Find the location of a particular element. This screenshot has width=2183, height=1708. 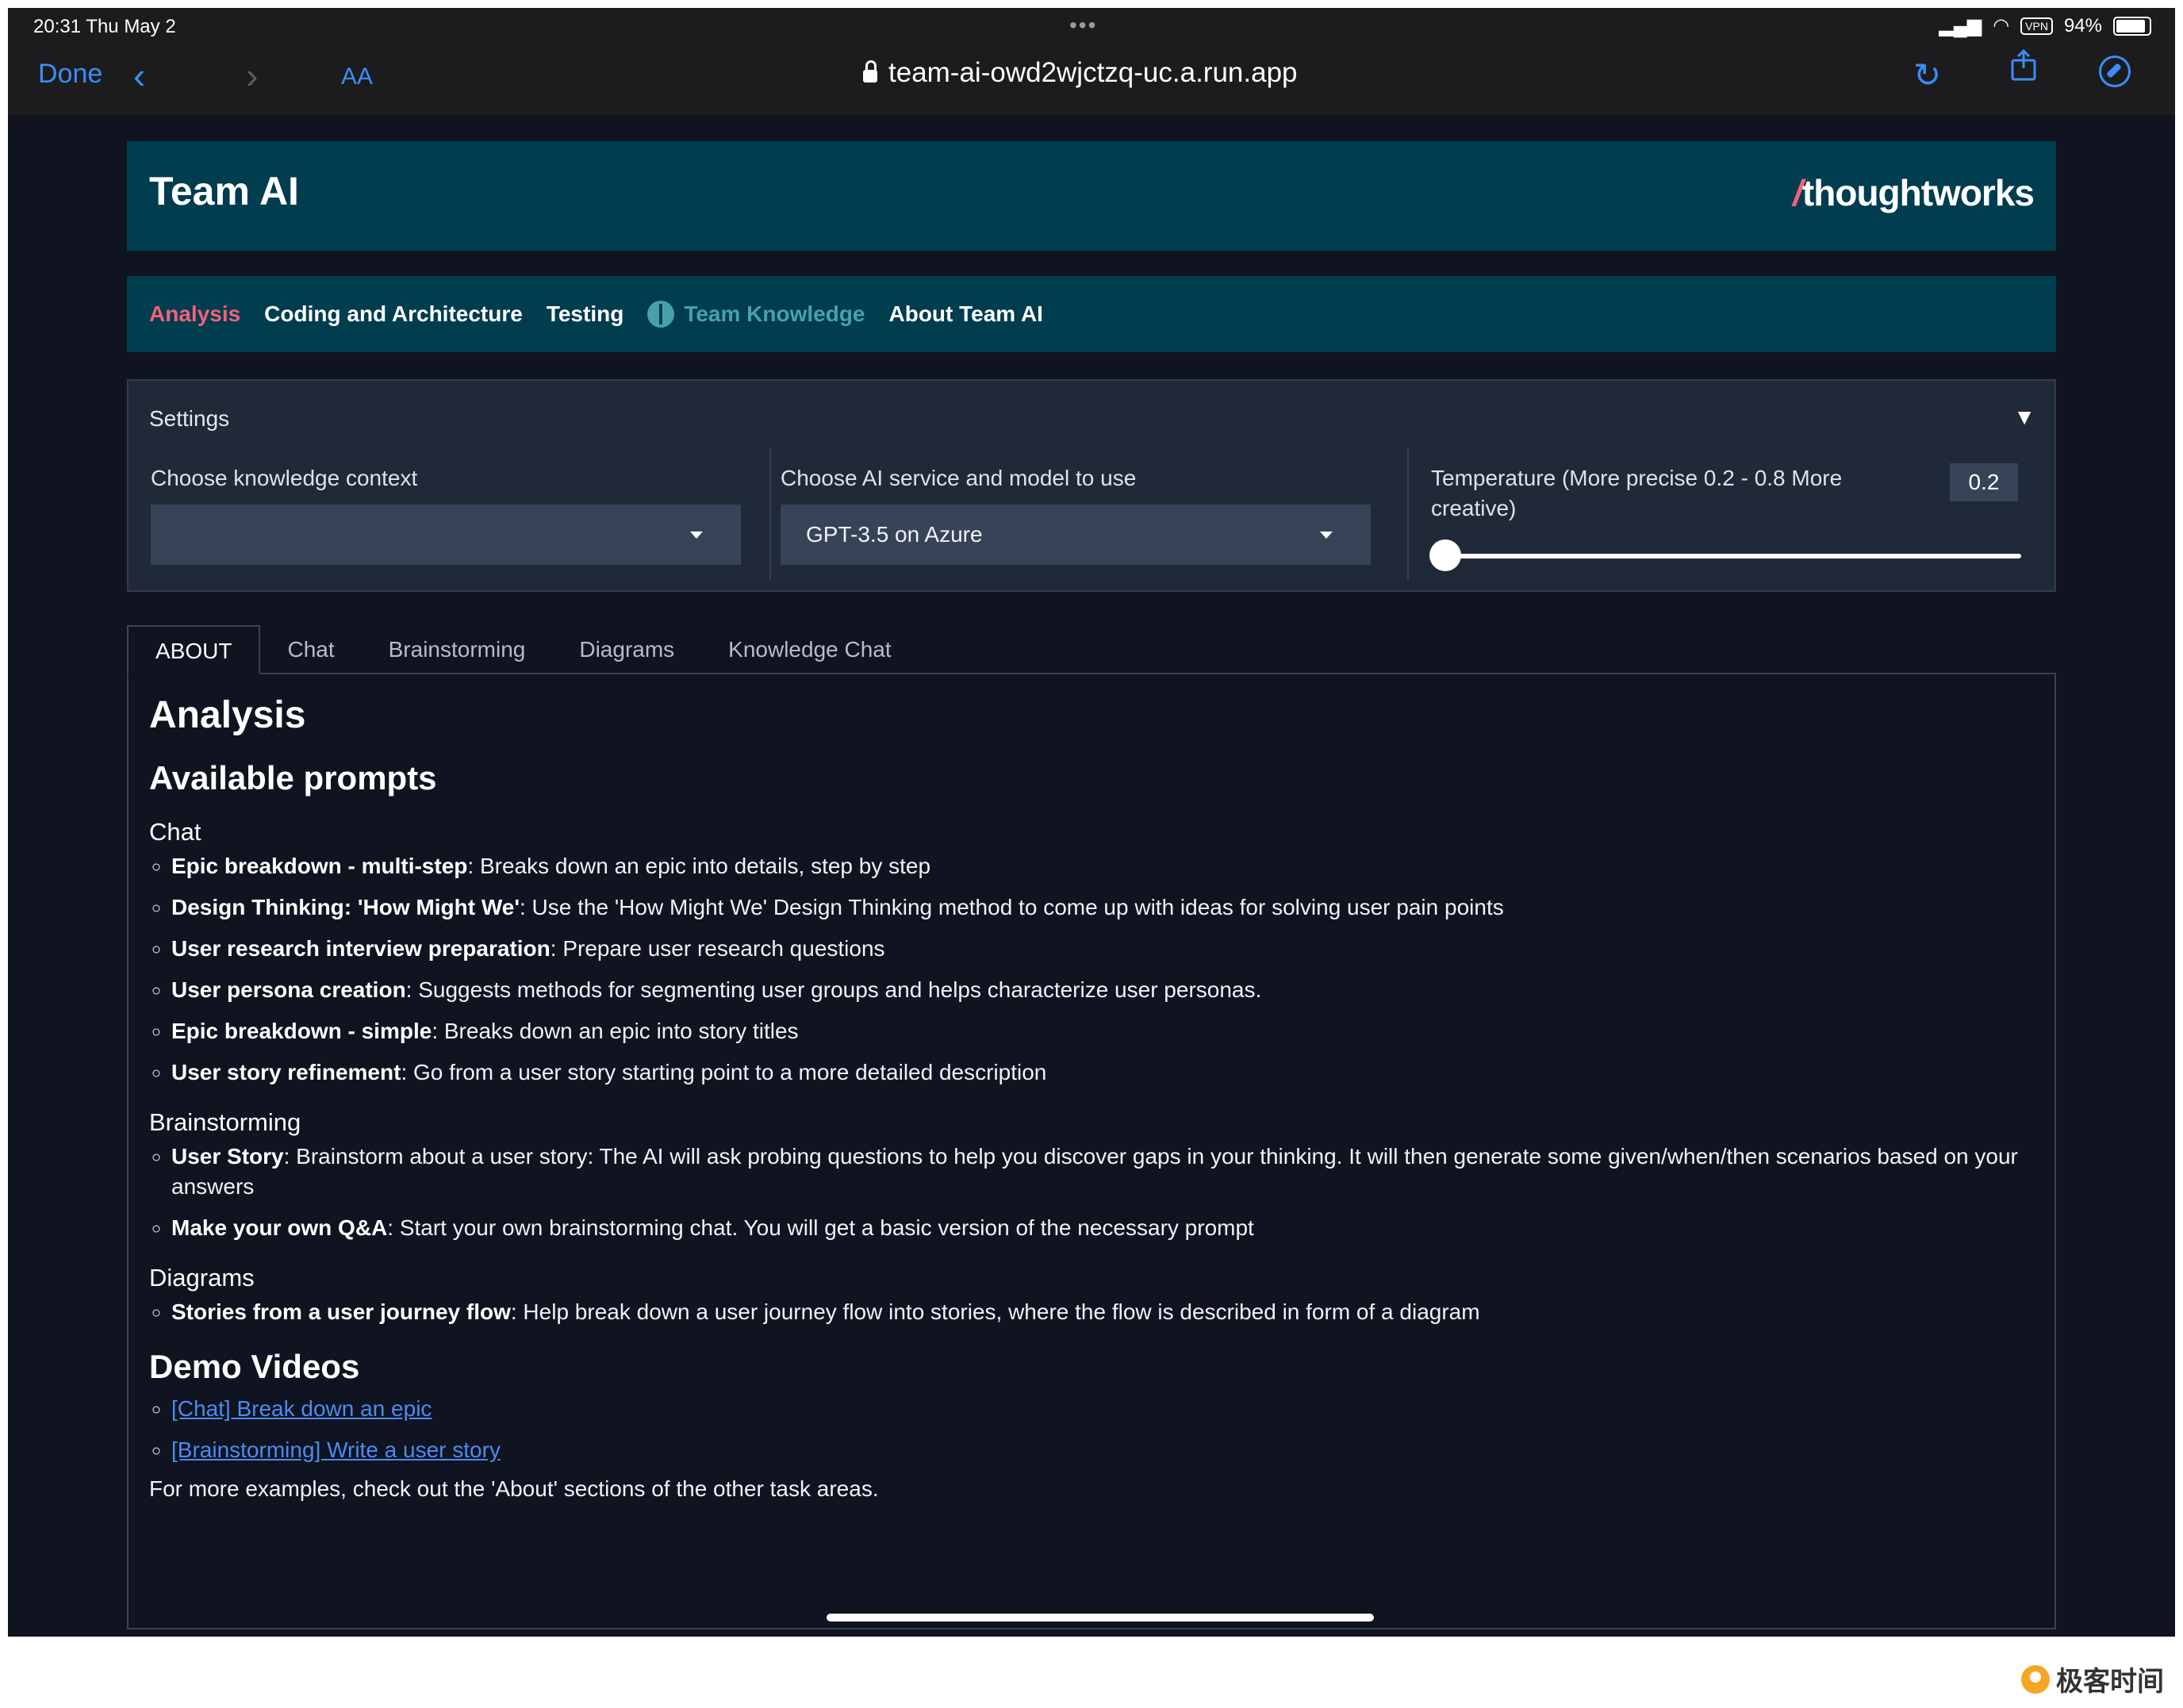

collapse-toggle-icon: ▼ is located at coordinates (2024, 417).